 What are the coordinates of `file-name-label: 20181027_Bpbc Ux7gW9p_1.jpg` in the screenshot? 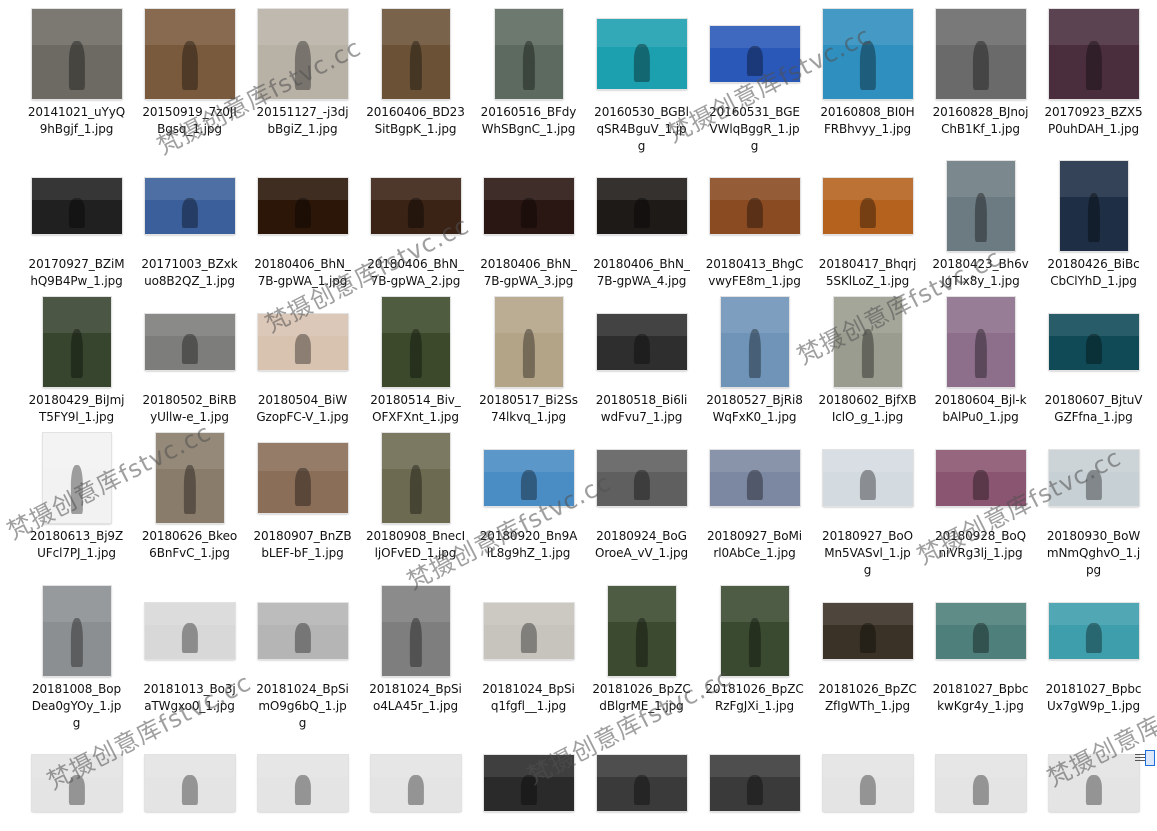 It's located at (1093, 697).